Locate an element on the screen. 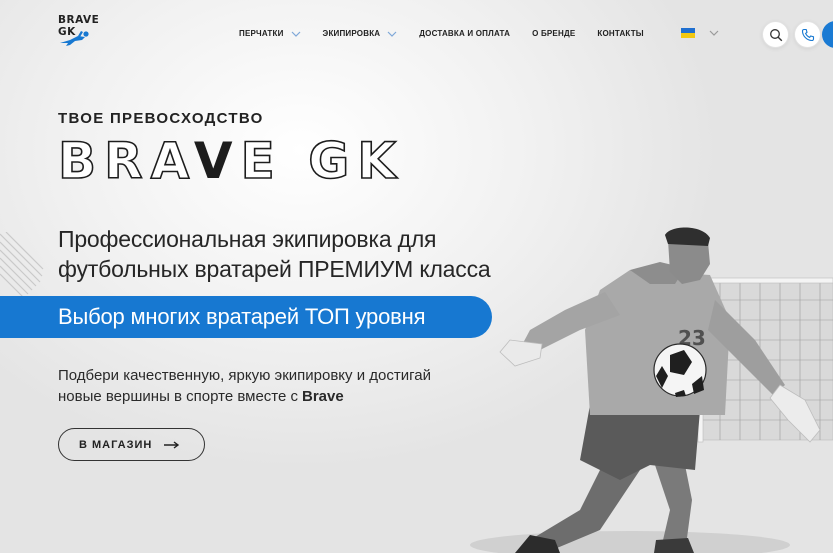  hero-banner: Выбор многих вратарей ТОП уровня is located at coordinates (246, 317).